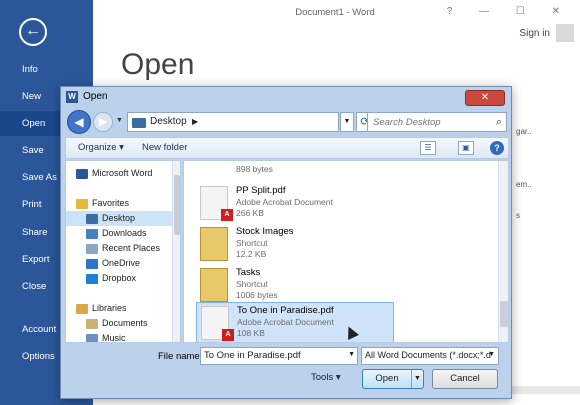 The image size is (580, 405). Describe the element at coordinates (497, 148) in the screenshot. I see `help-icon: ?` at that location.